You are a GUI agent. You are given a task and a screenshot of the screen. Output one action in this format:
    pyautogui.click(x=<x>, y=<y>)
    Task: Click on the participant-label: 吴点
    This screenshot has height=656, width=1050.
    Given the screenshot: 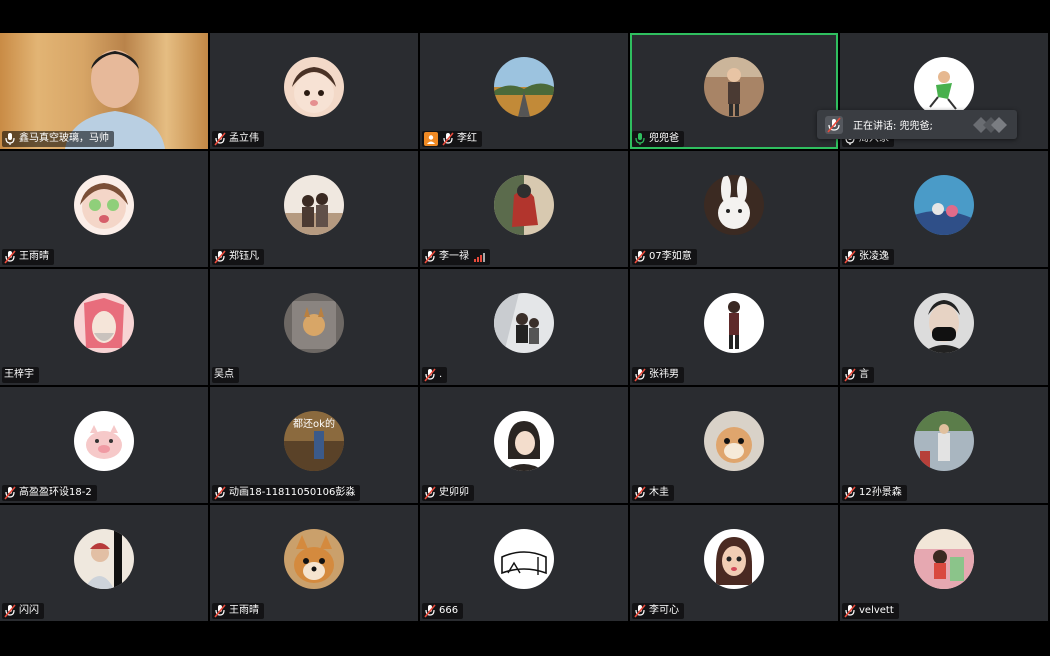 What is the action you would take?
    pyautogui.click(x=225, y=375)
    